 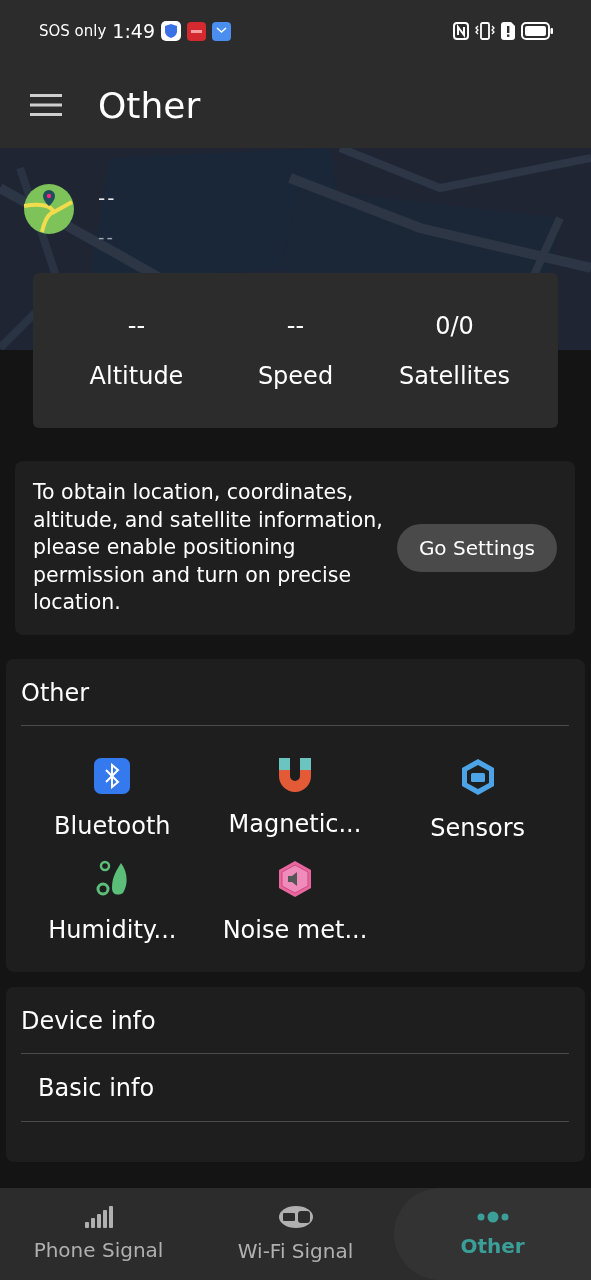 What do you see at coordinates (112, 825) in the screenshot?
I see `tool-label: Bluetooth` at bounding box center [112, 825].